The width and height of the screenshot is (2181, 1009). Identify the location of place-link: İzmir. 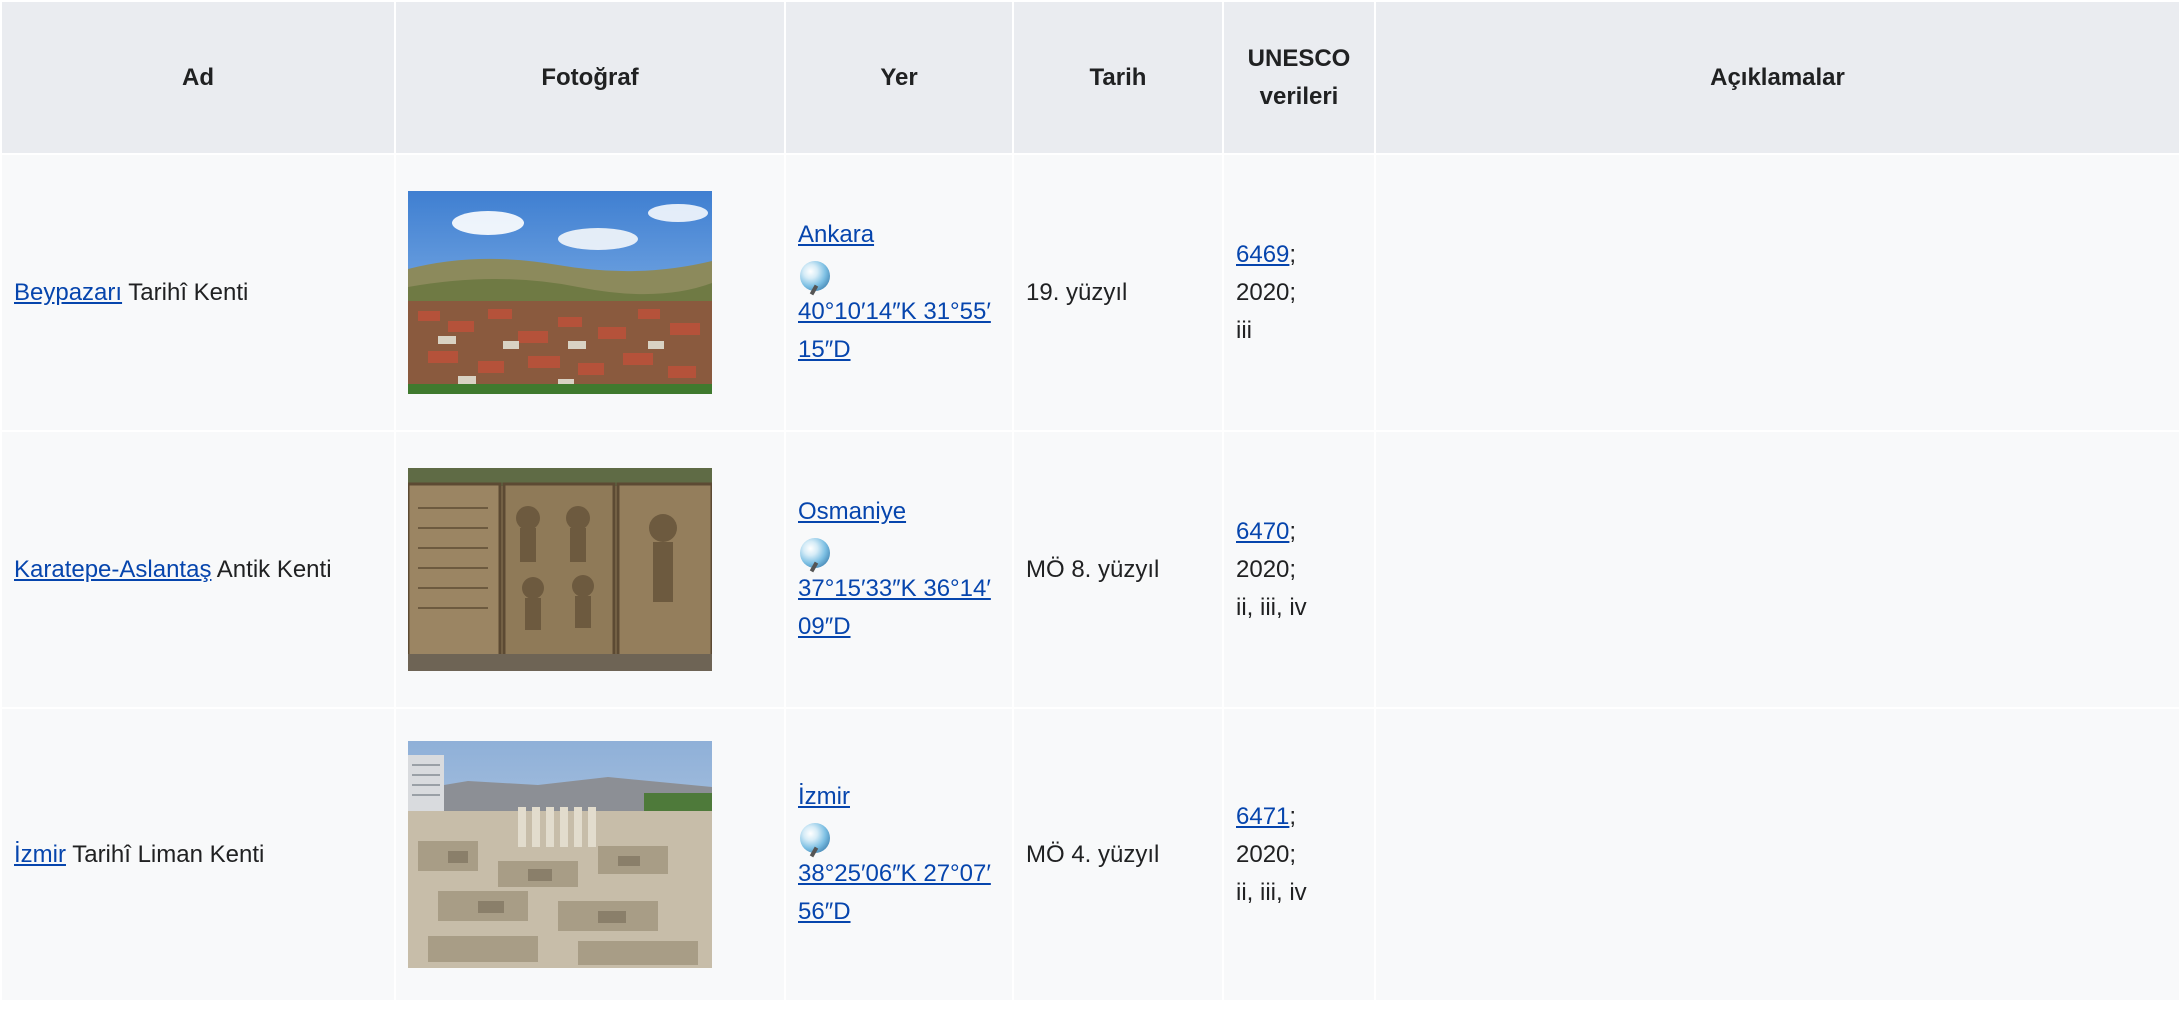
(824, 796).